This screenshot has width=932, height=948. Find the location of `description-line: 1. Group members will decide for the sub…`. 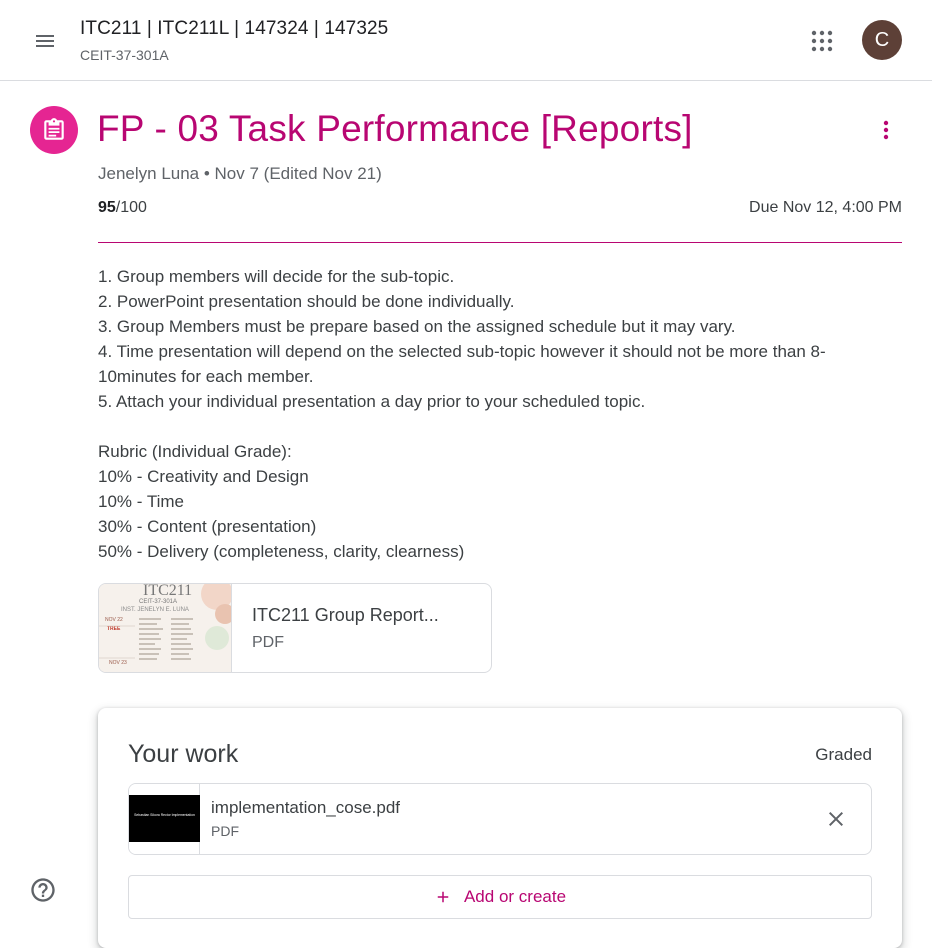

description-line: 1. Group members will decide for the sub… is located at coordinates (276, 276).